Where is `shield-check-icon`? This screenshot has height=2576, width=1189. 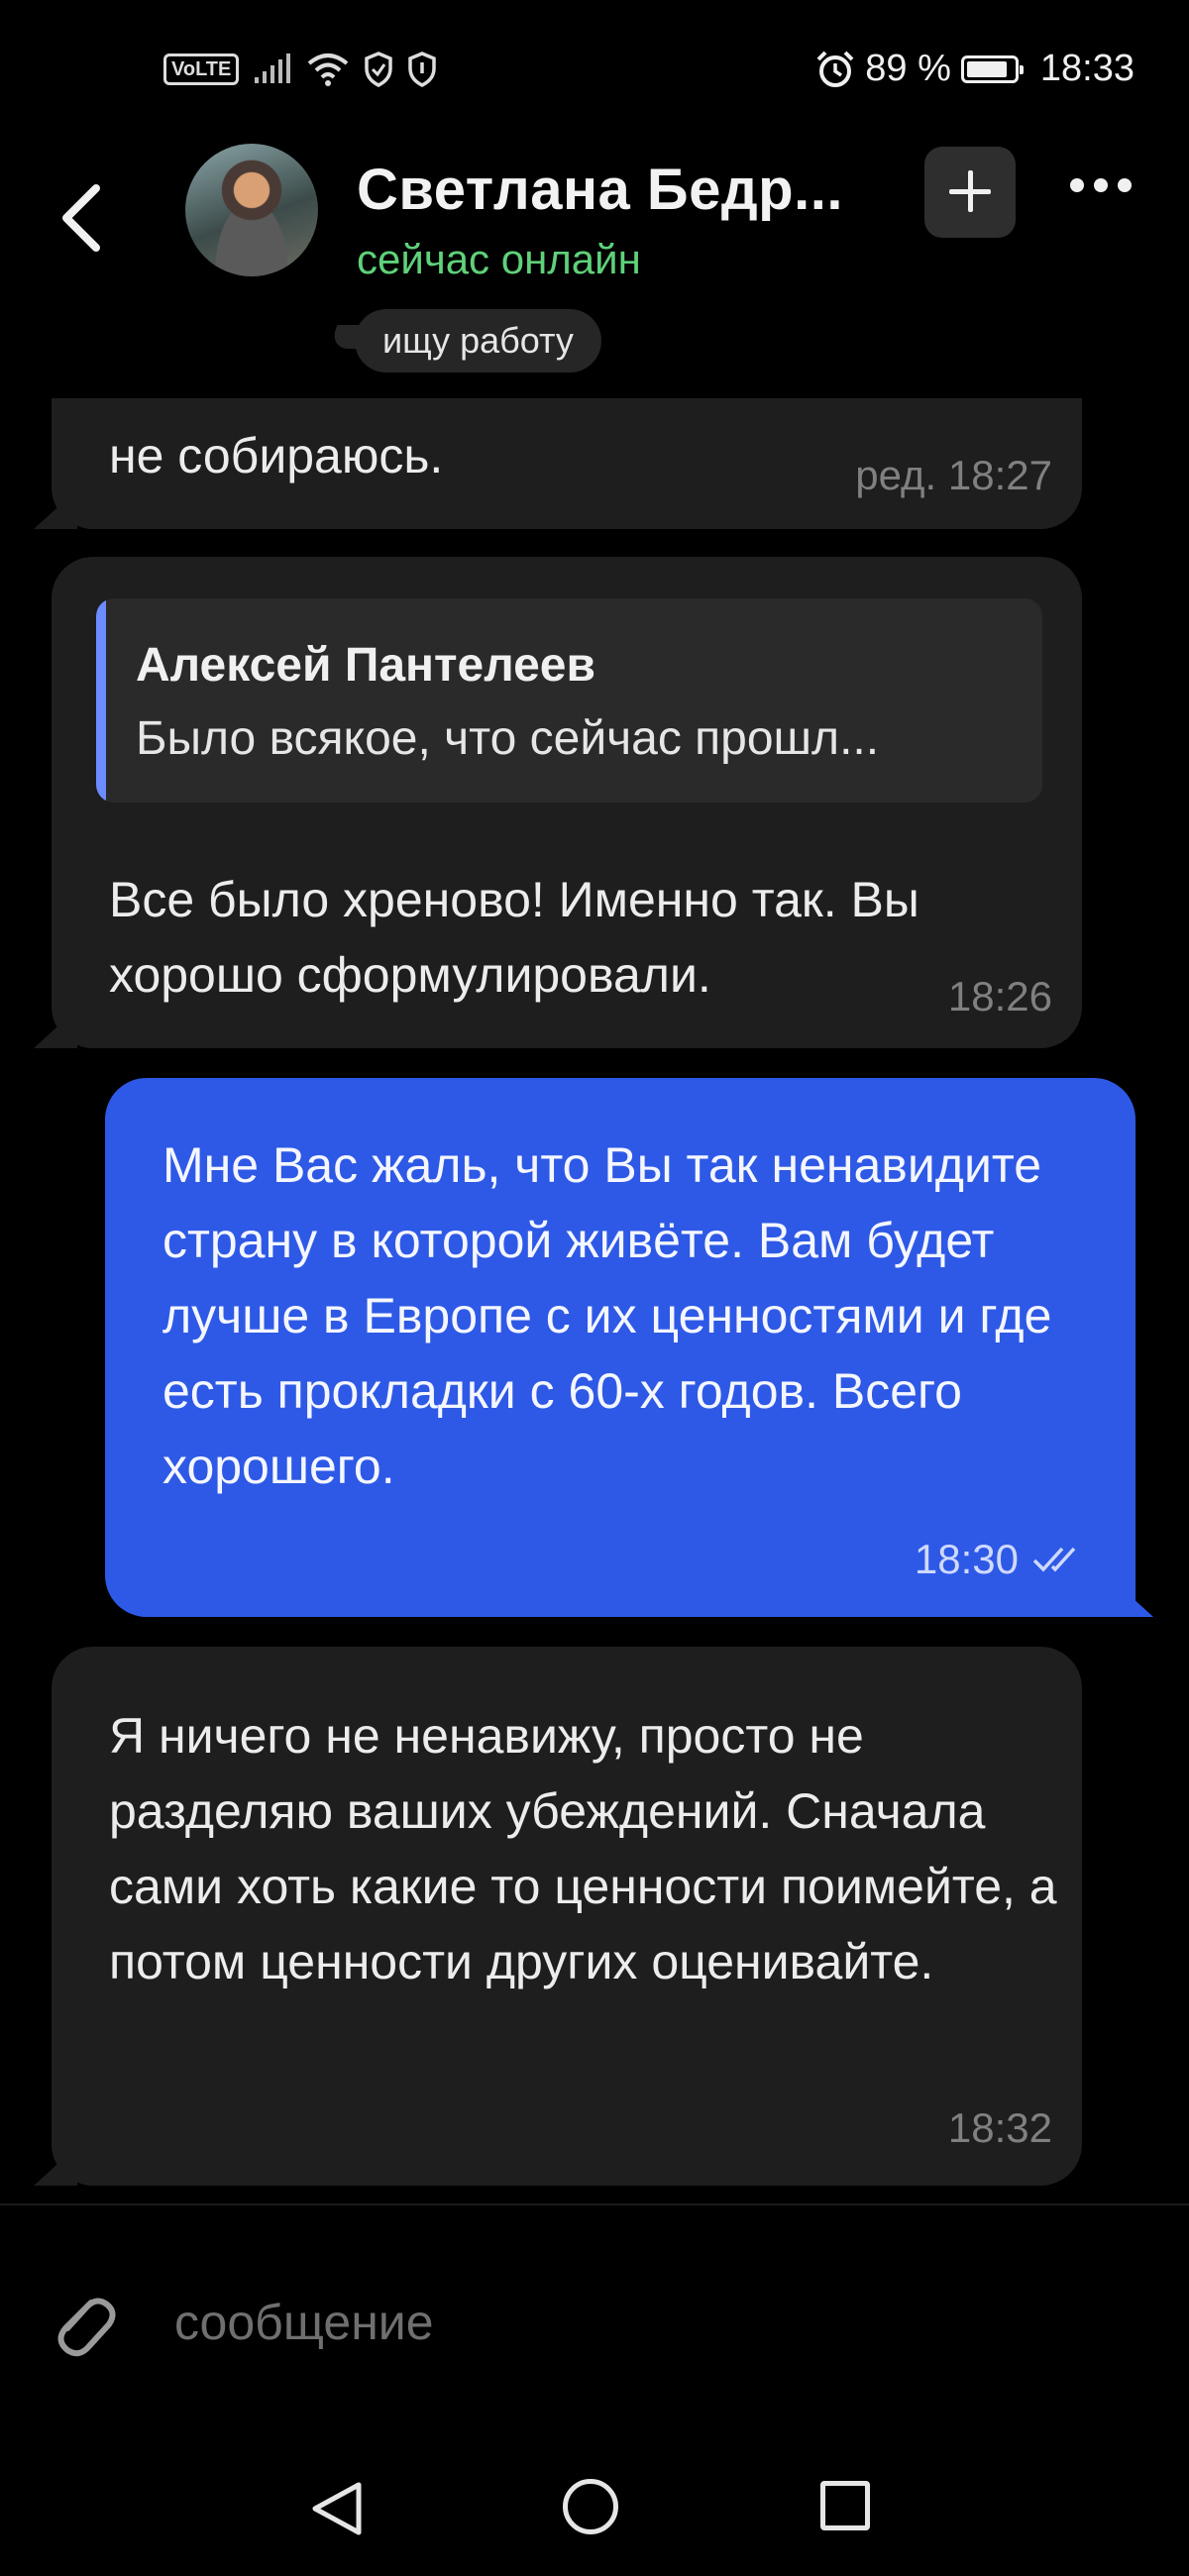
shield-check-icon is located at coordinates (378, 69).